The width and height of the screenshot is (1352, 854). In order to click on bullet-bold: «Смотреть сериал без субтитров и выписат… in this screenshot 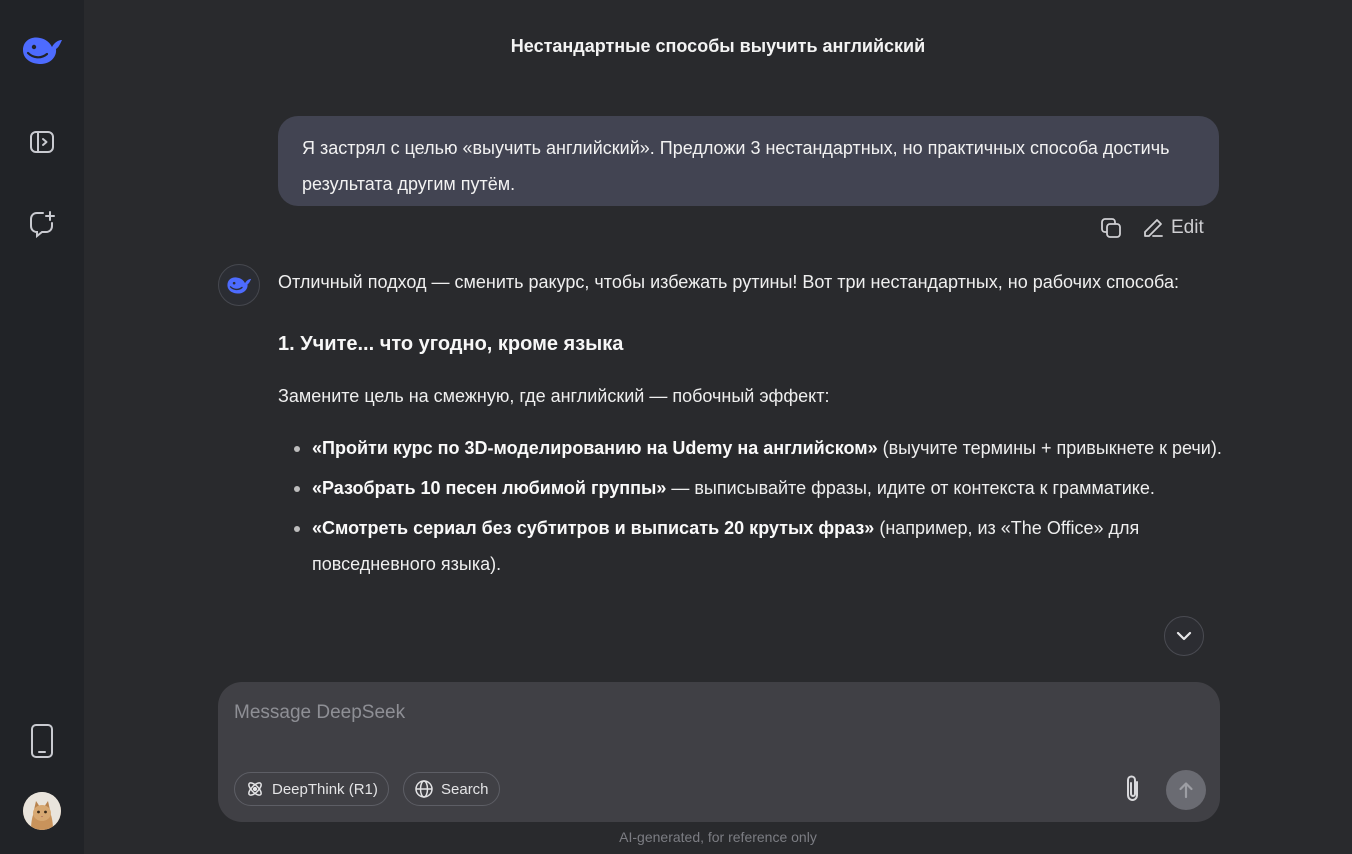, I will do `click(593, 528)`.